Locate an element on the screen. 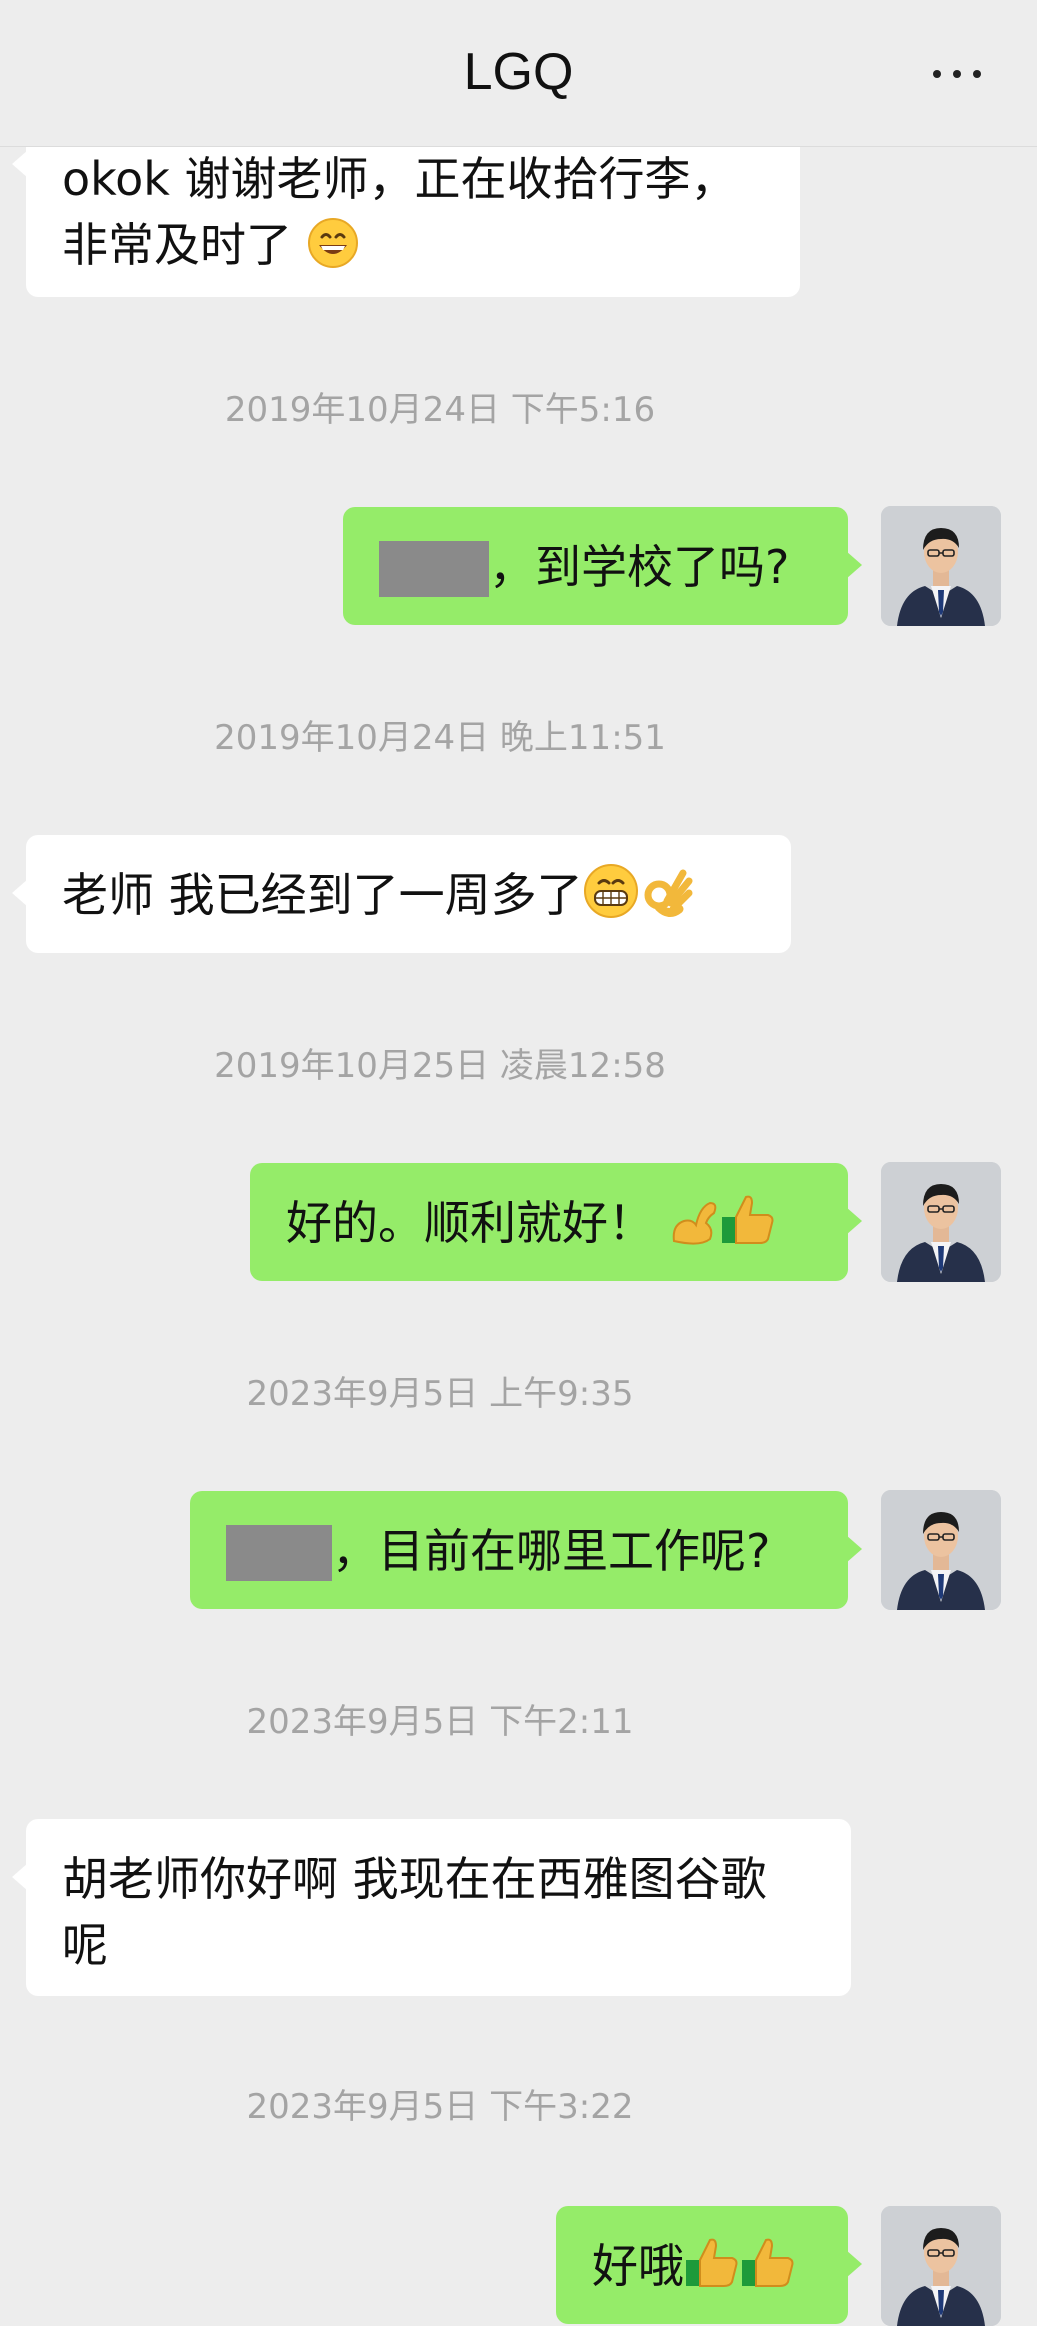 This screenshot has height=2326, width=1037. message-outgoing: ，到学校了吗? is located at coordinates (602, 566).